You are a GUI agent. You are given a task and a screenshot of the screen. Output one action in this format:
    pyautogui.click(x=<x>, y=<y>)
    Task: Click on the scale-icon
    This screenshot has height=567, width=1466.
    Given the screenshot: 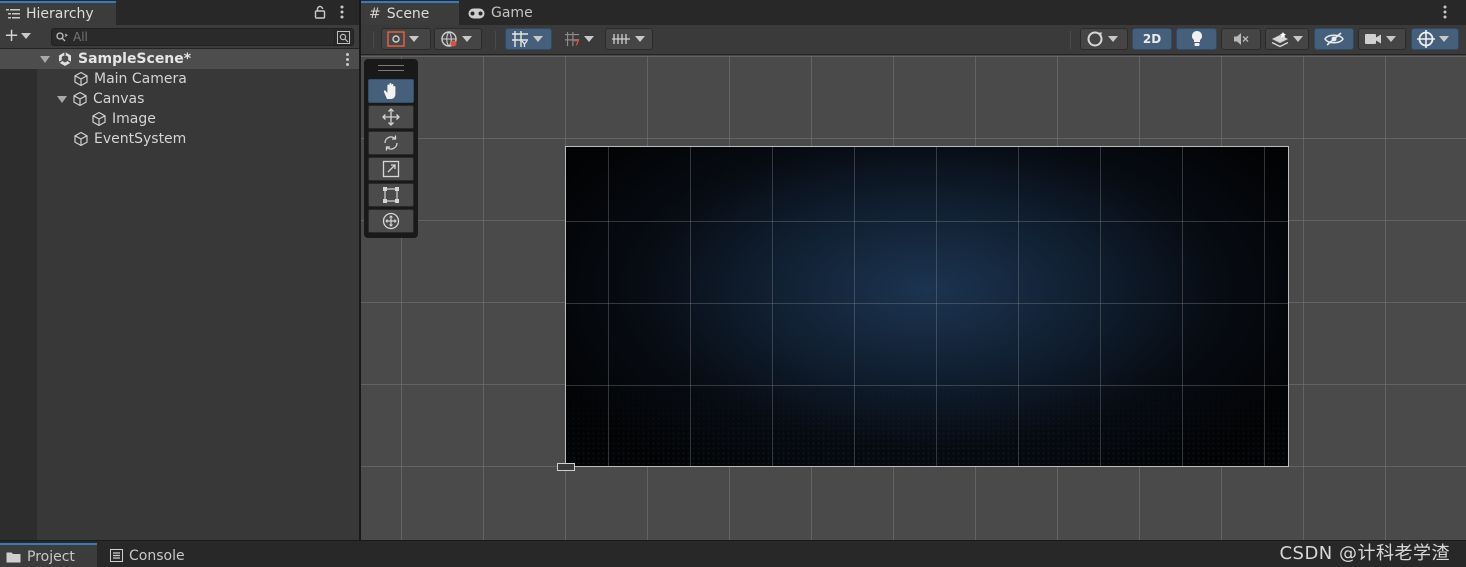 What is the action you would take?
    pyautogui.click(x=391, y=169)
    